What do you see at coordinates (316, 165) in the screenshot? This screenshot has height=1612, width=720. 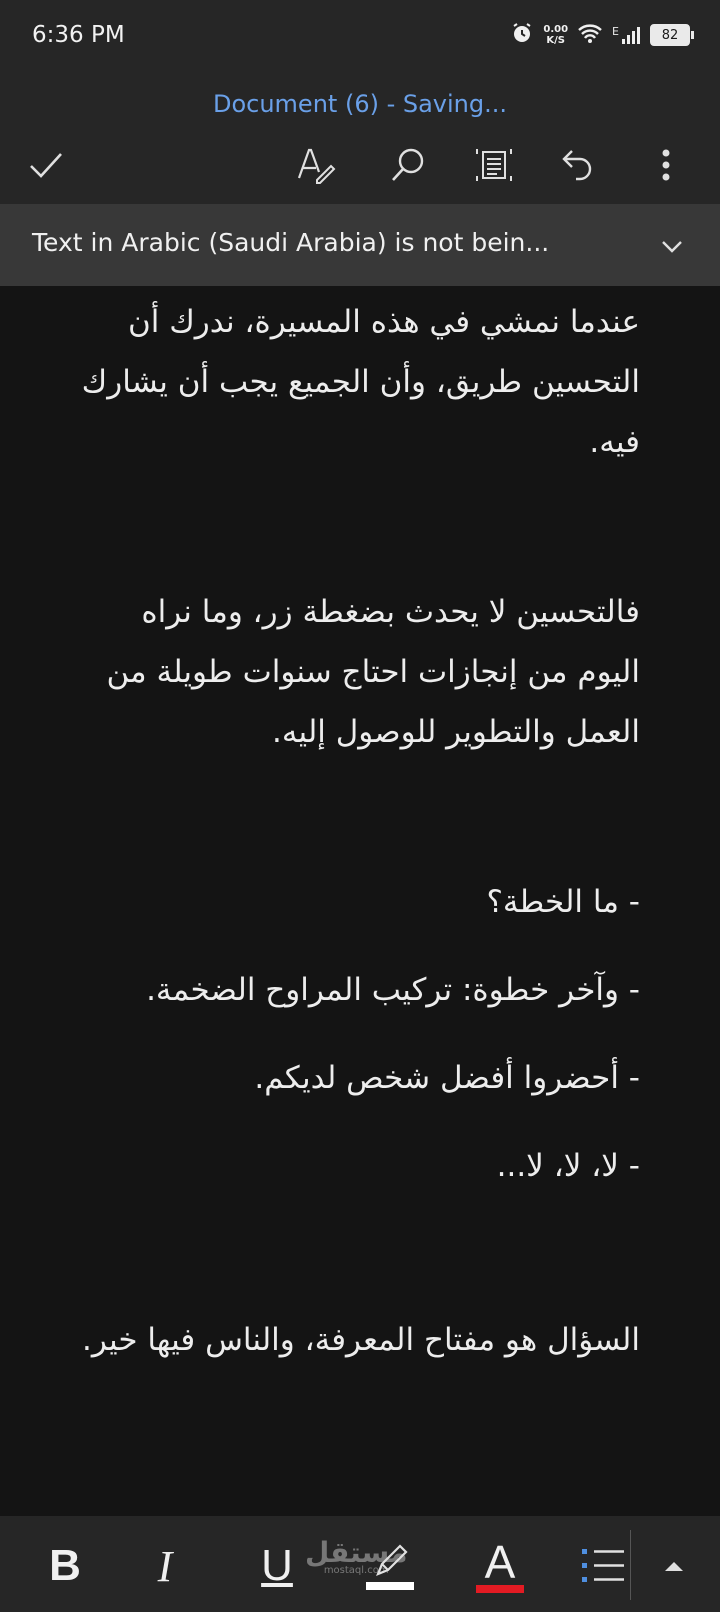 I see `pen-icon` at bounding box center [316, 165].